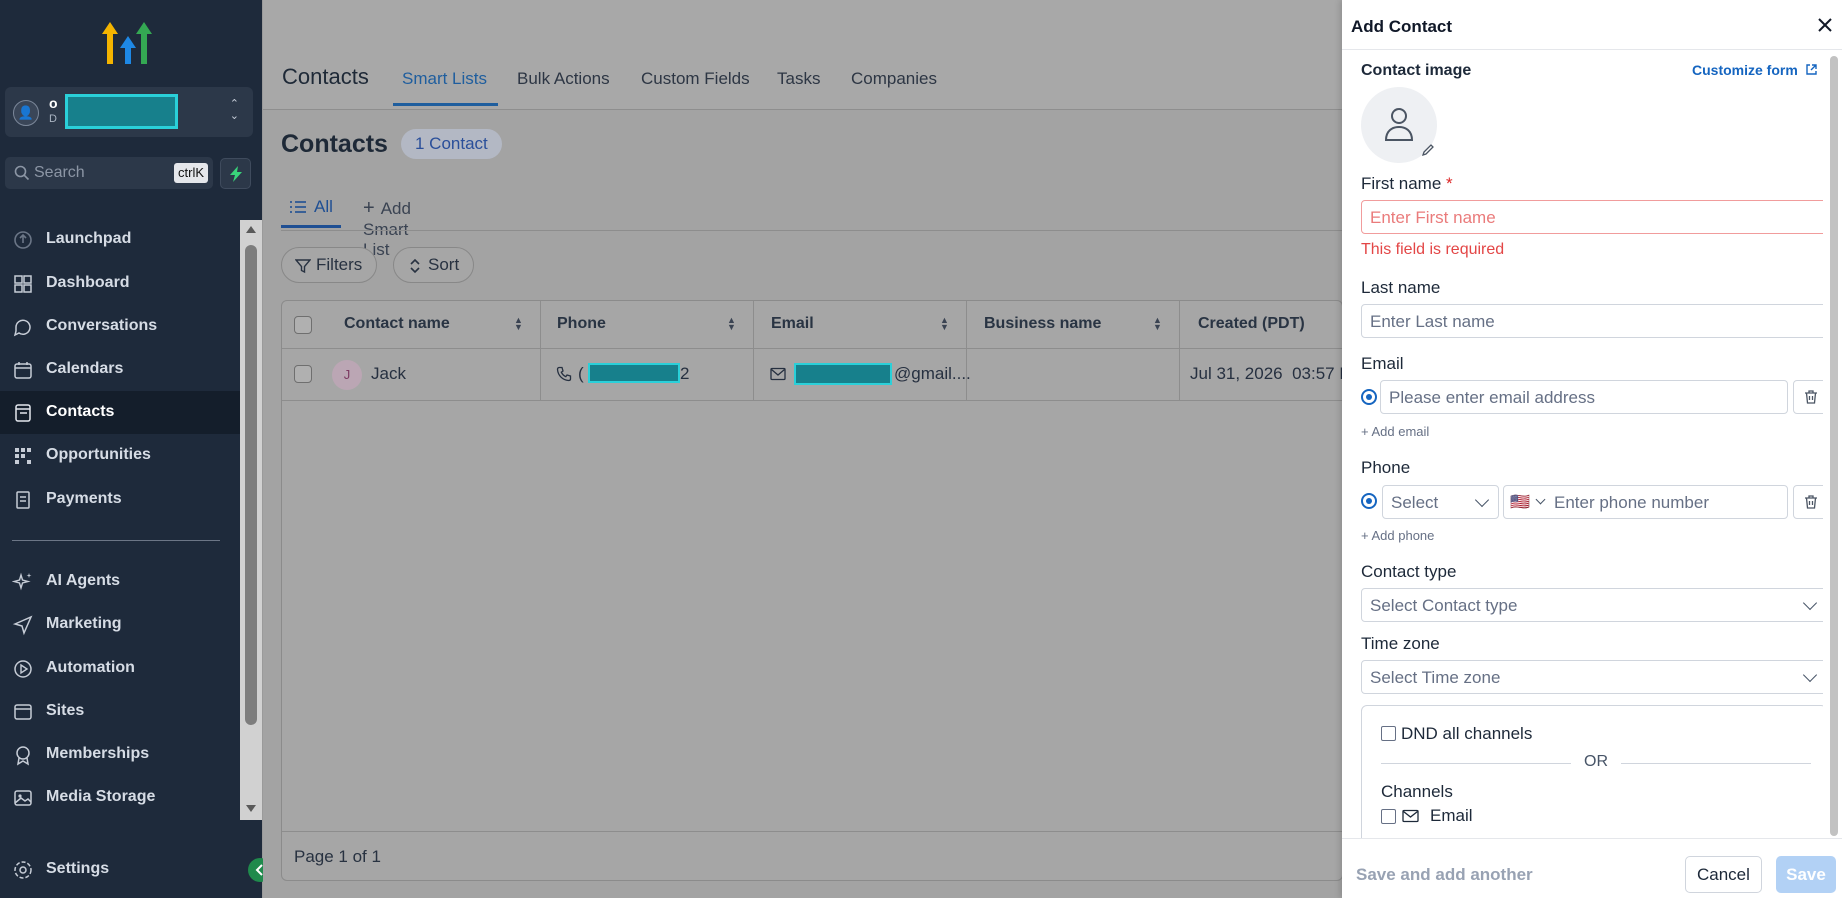  What do you see at coordinates (109, 173) in the screenshot?
I see `sidebar-search: Search ctrlK` at bounding box center [109, 173].